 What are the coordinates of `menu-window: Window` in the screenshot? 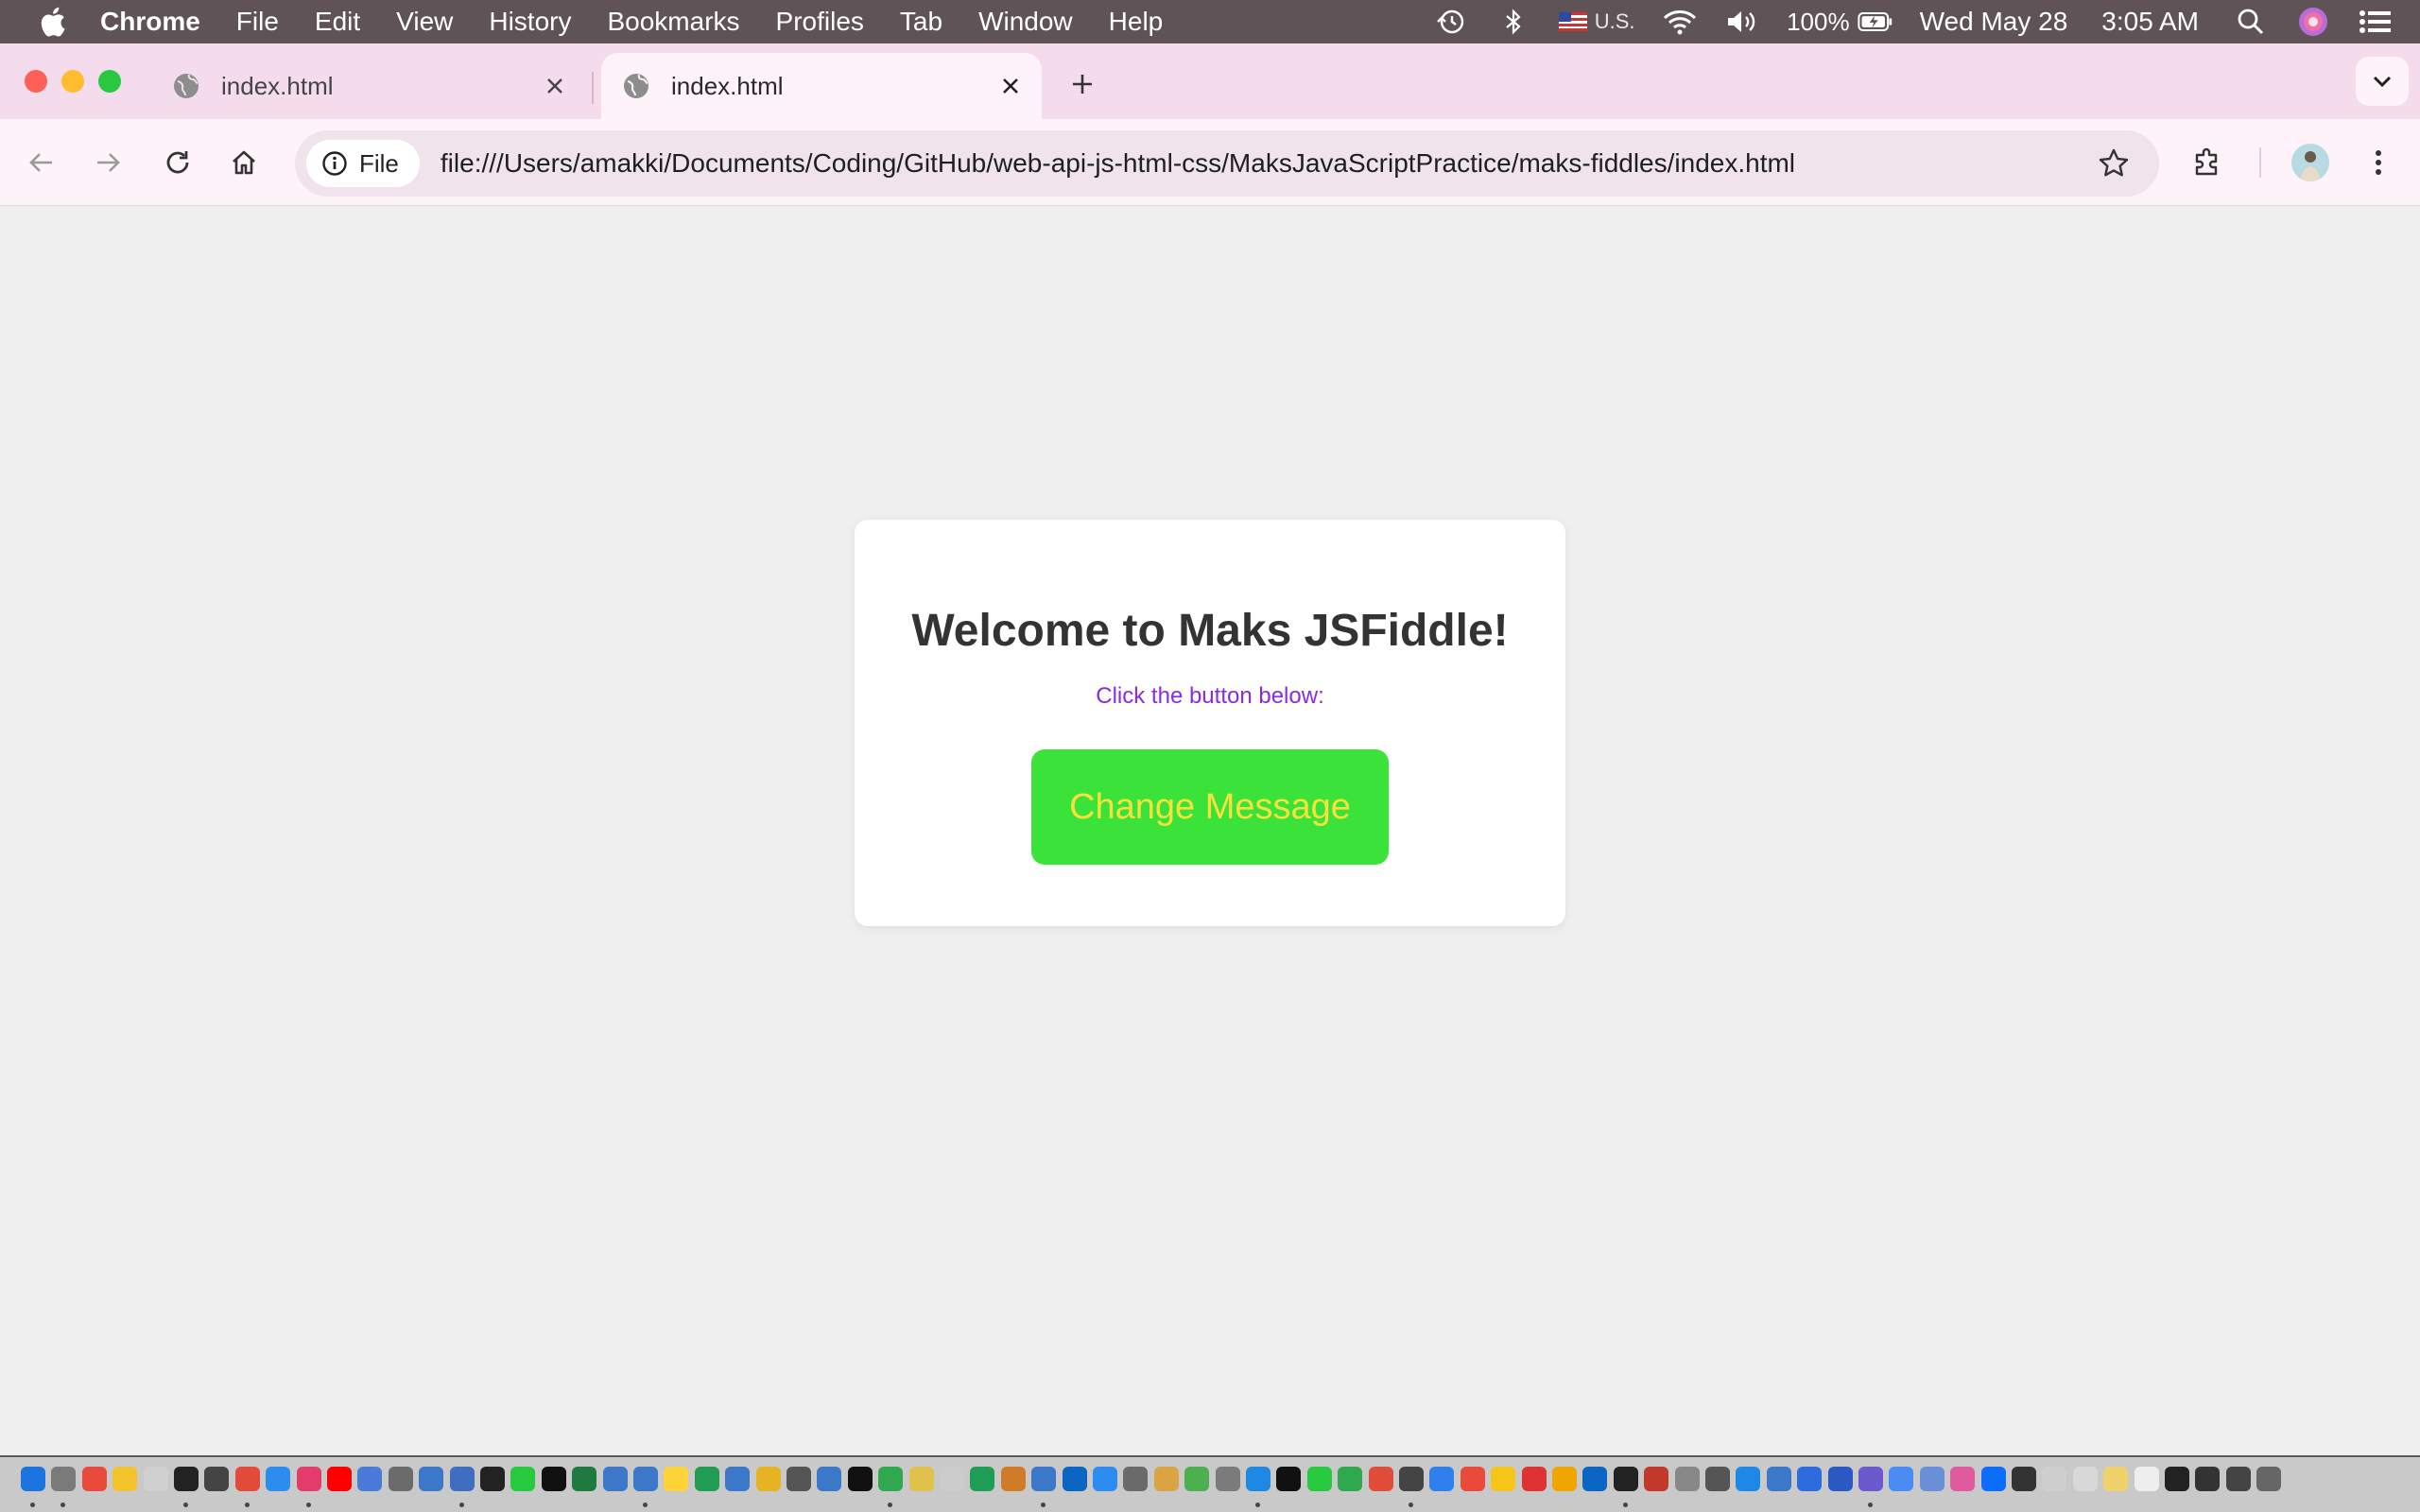 It's located at (1025, 22).